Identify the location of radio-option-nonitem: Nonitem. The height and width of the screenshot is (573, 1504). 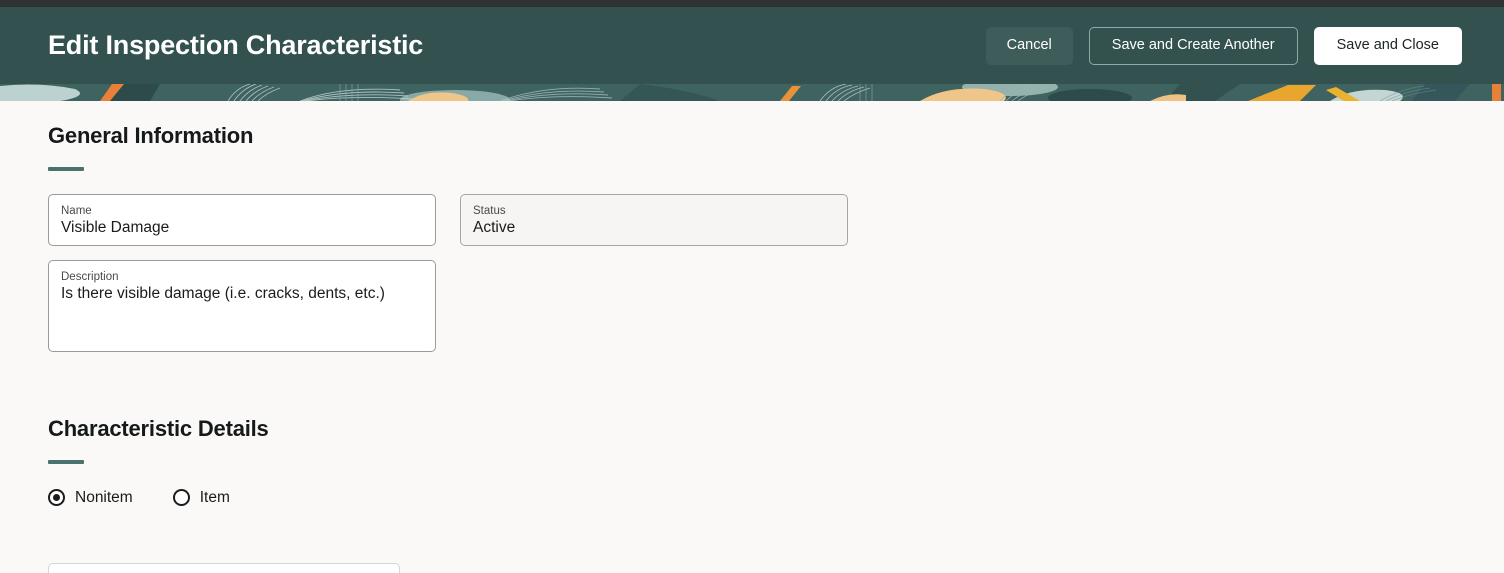
(90, 497).